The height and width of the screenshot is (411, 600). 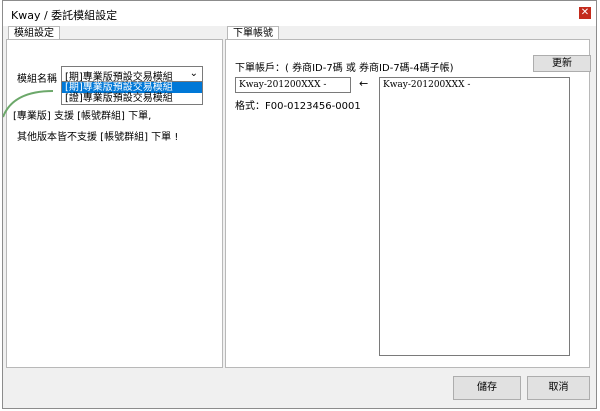 What do you see at coordinates (132, 74) in the screenshot?
I see `module-name-select: [期]專業版預設交易模組 ⌄` at bounding box center [132, 74].